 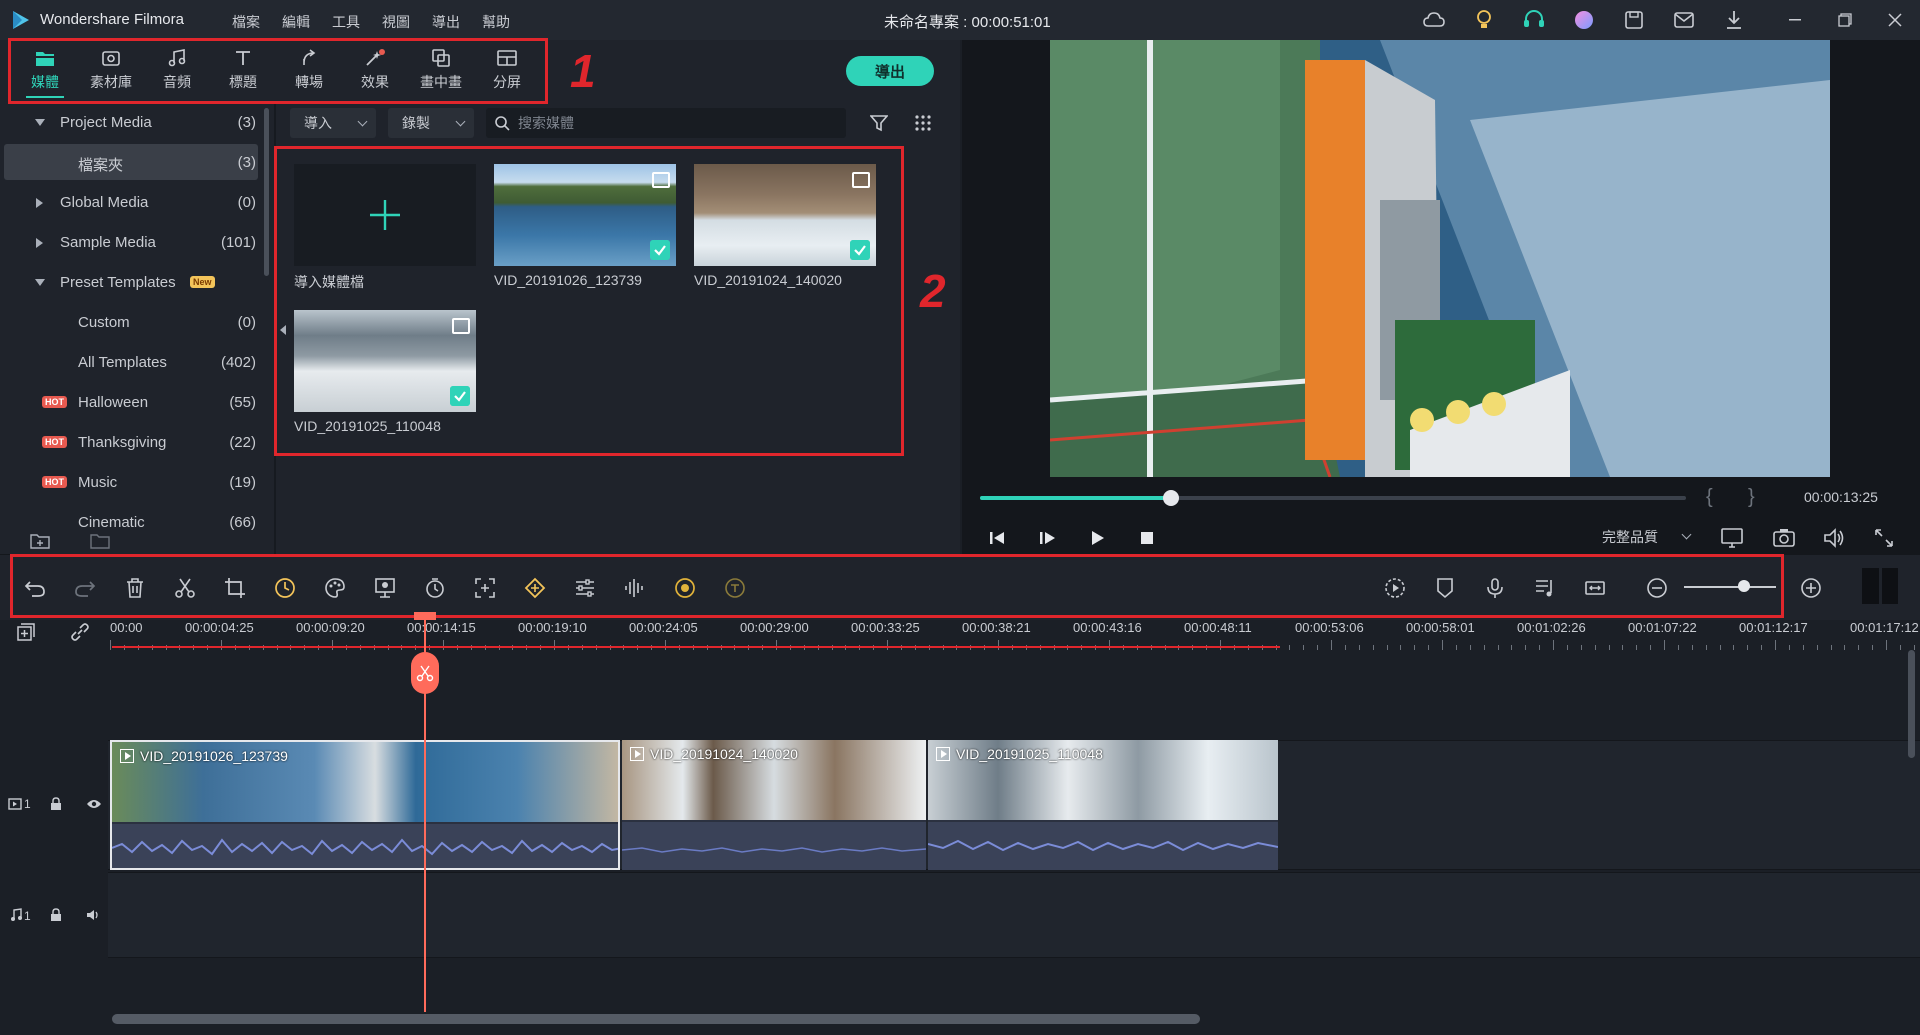 What do you see at coordinates (365, 805) in the screenshot?
I see `timeline-clip-1: VID_20191026_123739` at bounding box center [365, 805].